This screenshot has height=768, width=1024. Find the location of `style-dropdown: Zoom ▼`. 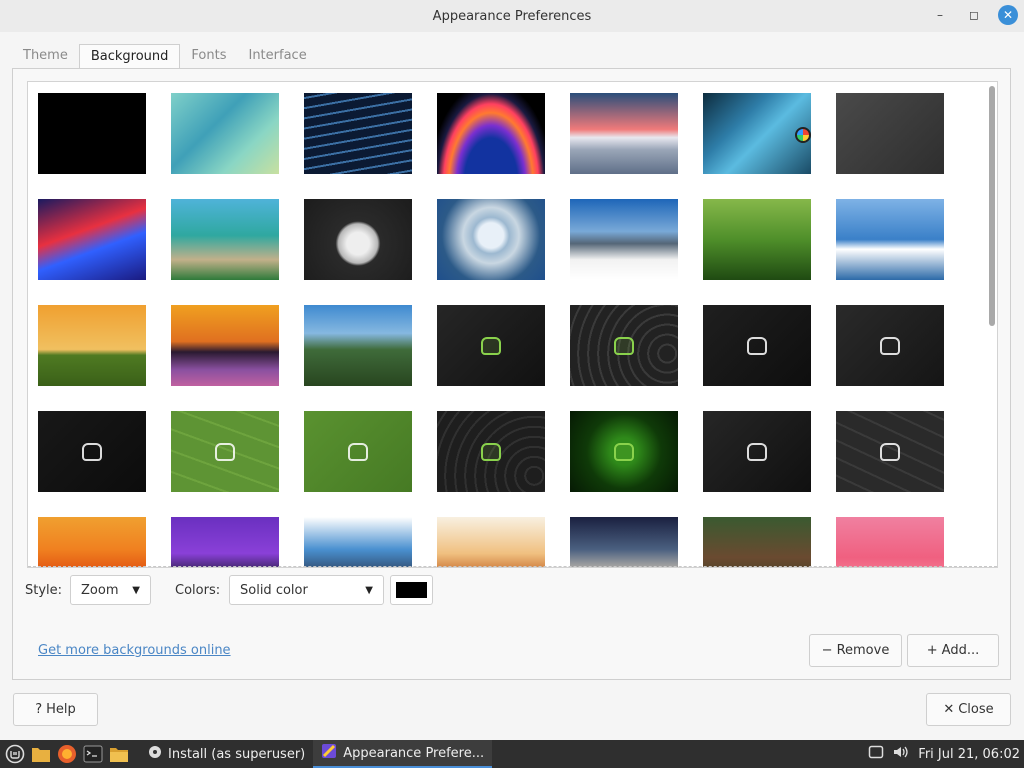

style-dropdown: Zoom ▼ is located at coordinates (110, 590).